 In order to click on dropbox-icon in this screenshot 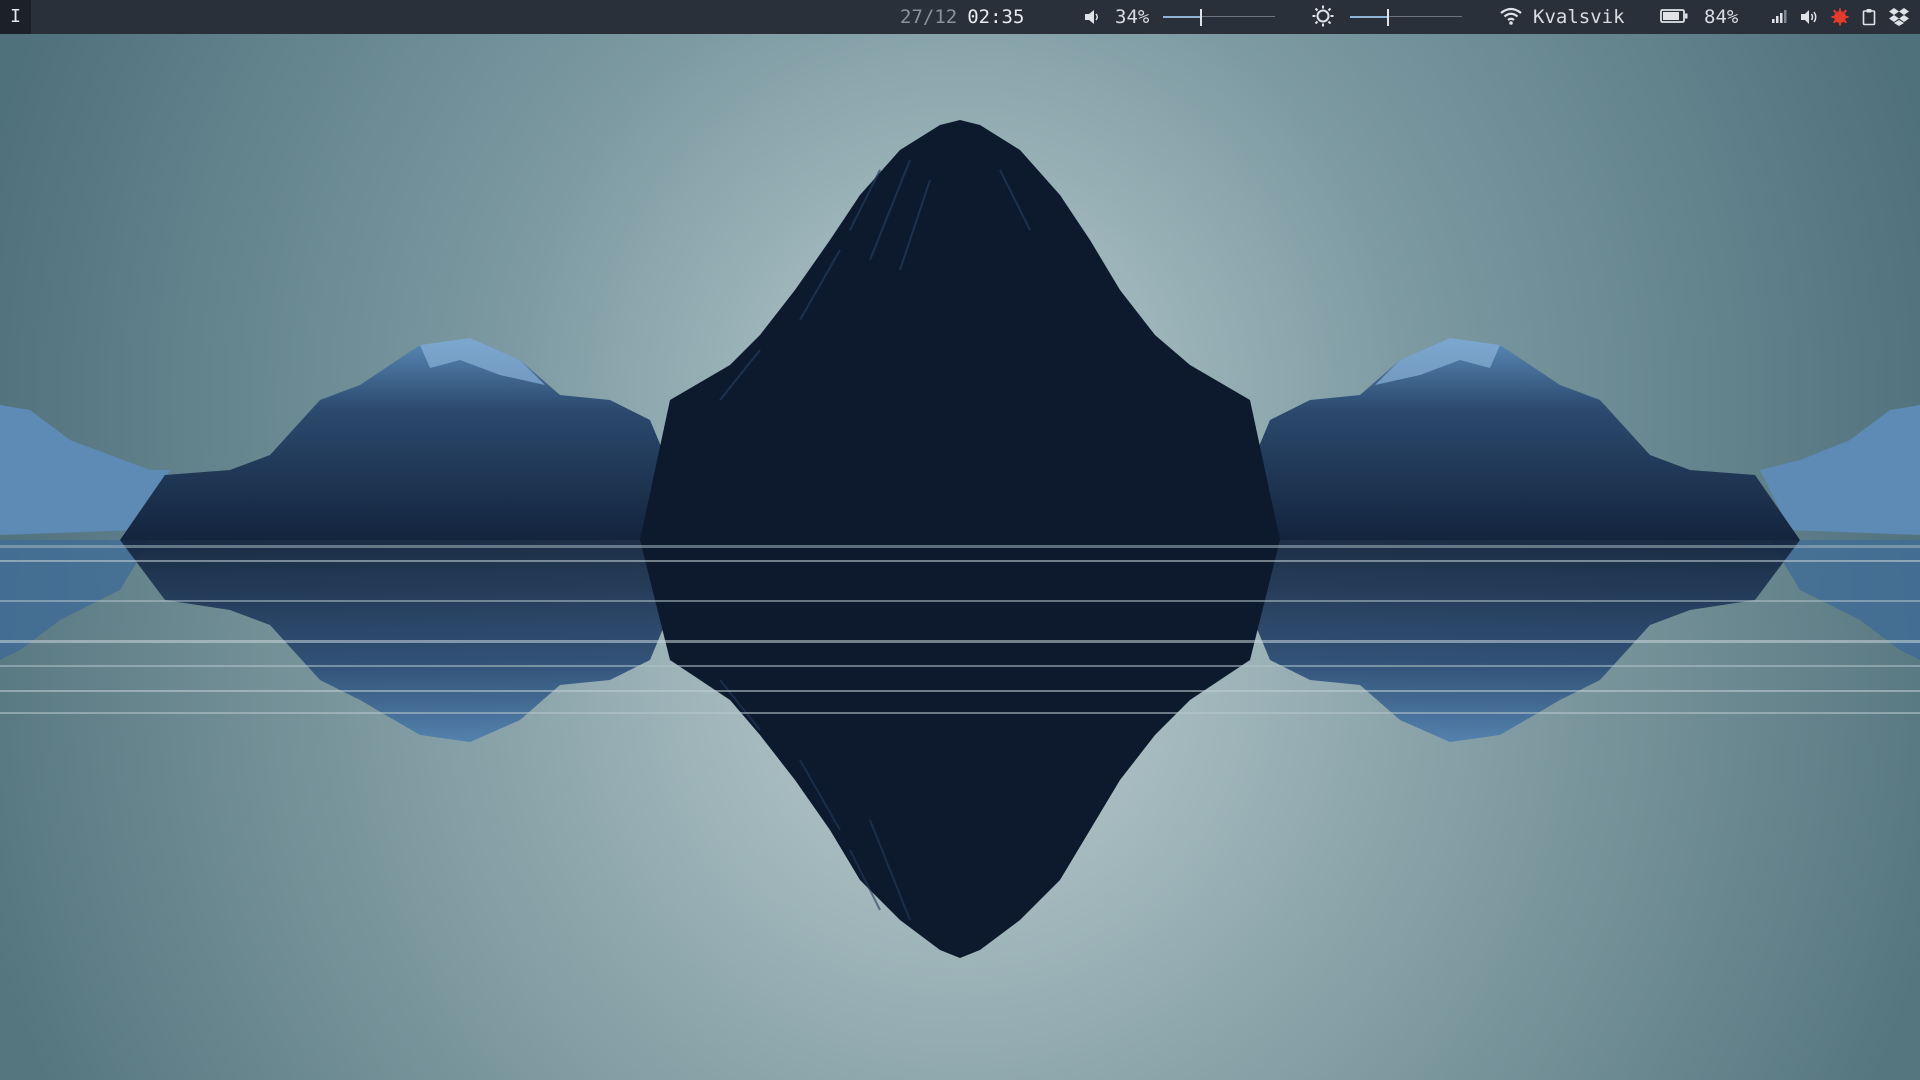, I will do `click(1899, 17)`.